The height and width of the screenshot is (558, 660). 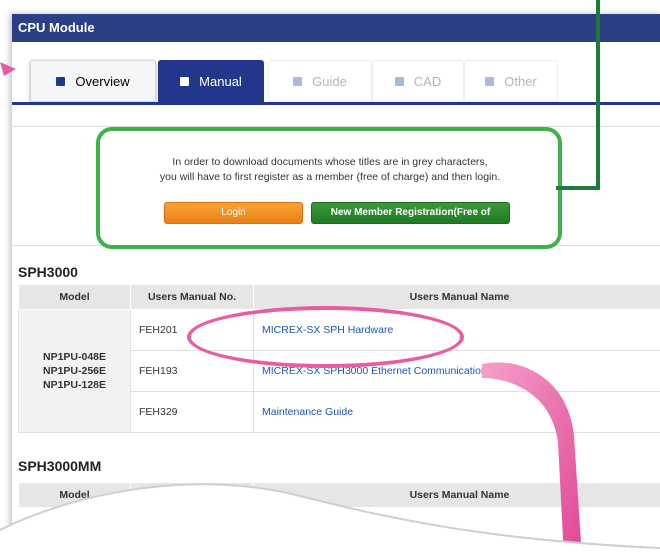 I want to click on tab-label: Overview, so click(x=102, y=81).